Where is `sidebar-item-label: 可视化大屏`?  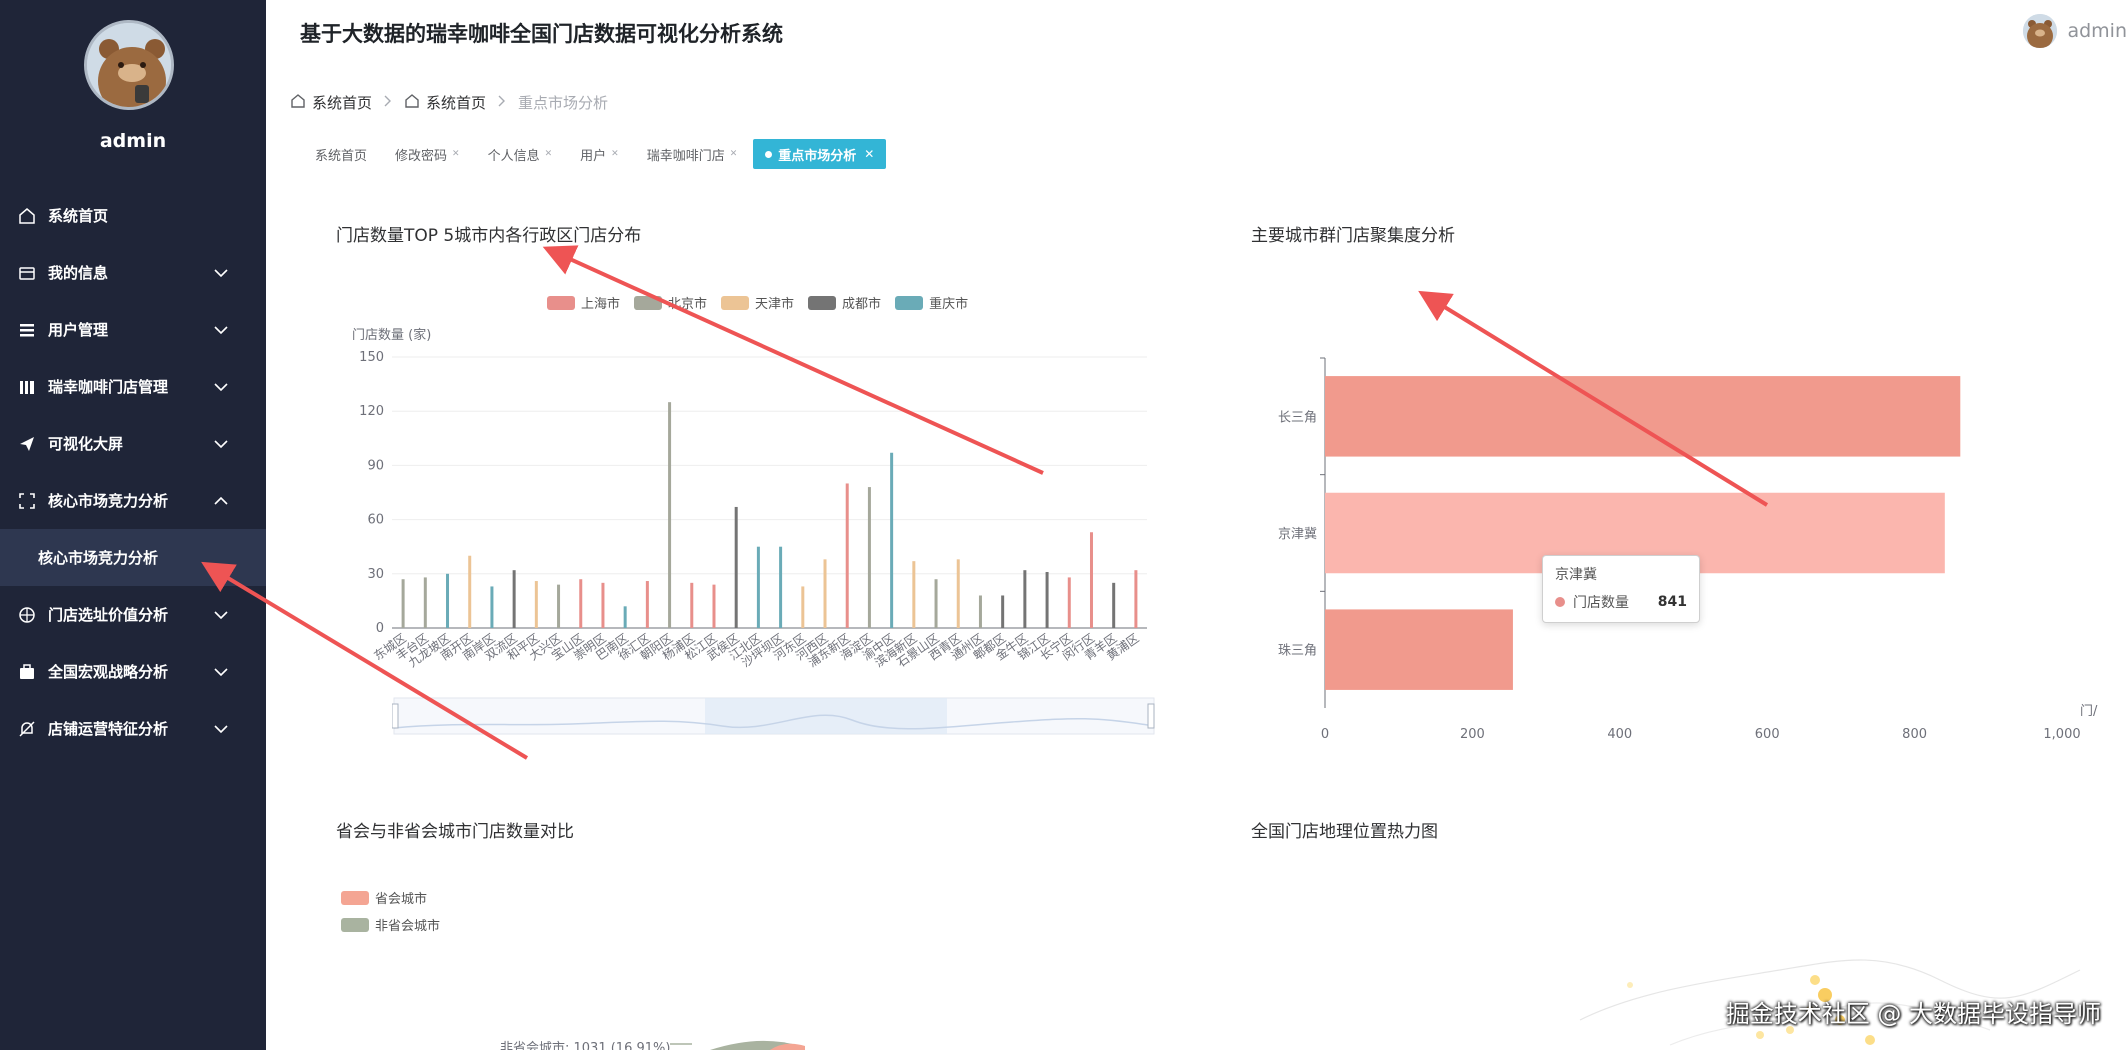
sidebar-item-label: 可视化大屏 is located at coordinates (86, 444).